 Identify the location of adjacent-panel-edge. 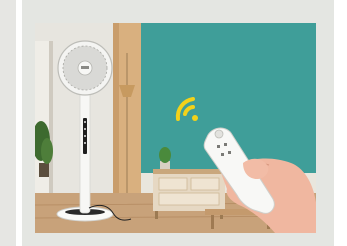
(8, 123).